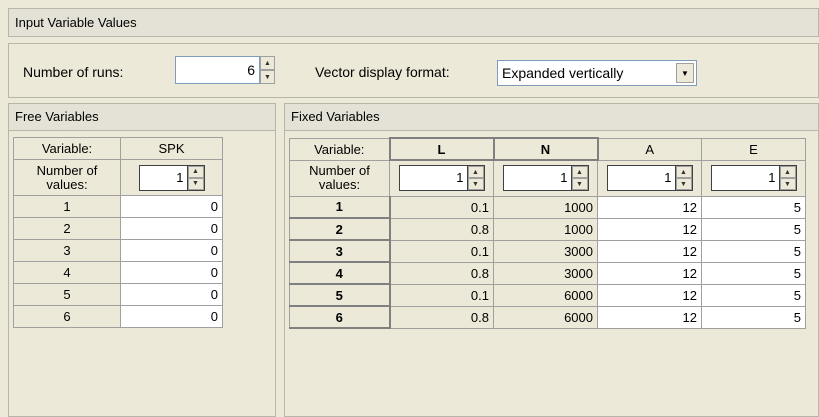  I want to click on table-row: 2 0.8 1000 12 5, so click(547, 229).